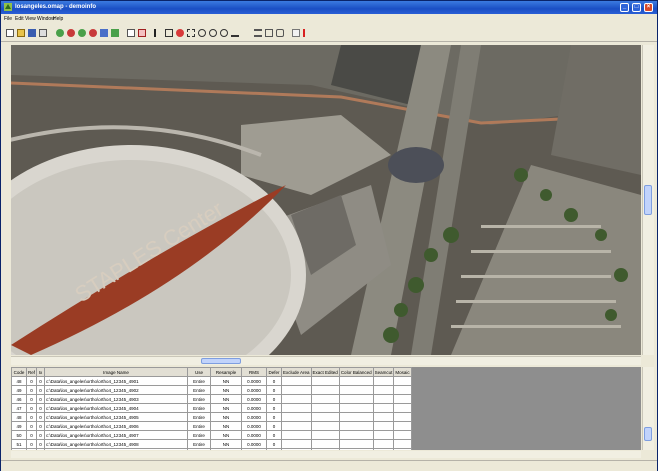 This screenshot has width=658, height=471. I want to click on table-horizontal-scrollbar, so click(326, 454).